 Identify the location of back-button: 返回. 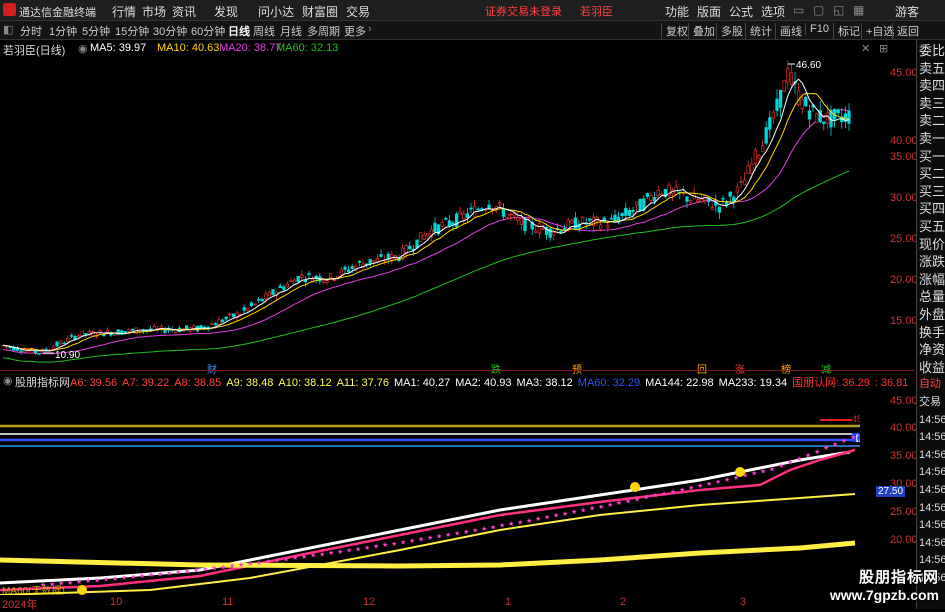
(905, 31).